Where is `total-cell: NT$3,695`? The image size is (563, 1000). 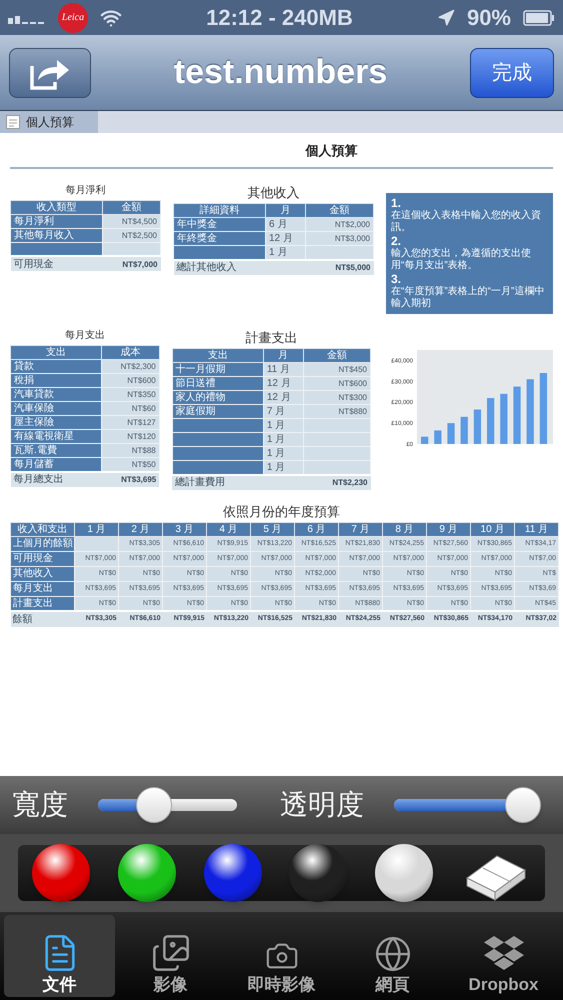 total-cell: NT$3,695 is located at coordinates (131, 479).